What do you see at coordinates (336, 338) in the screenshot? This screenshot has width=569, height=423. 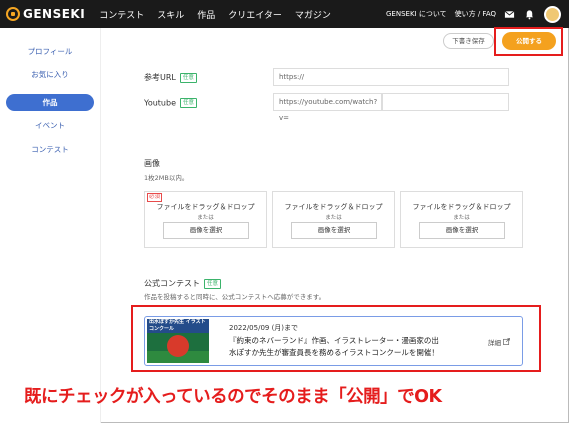 I see `contest-highlight-box` at bounding box center [336, 338].